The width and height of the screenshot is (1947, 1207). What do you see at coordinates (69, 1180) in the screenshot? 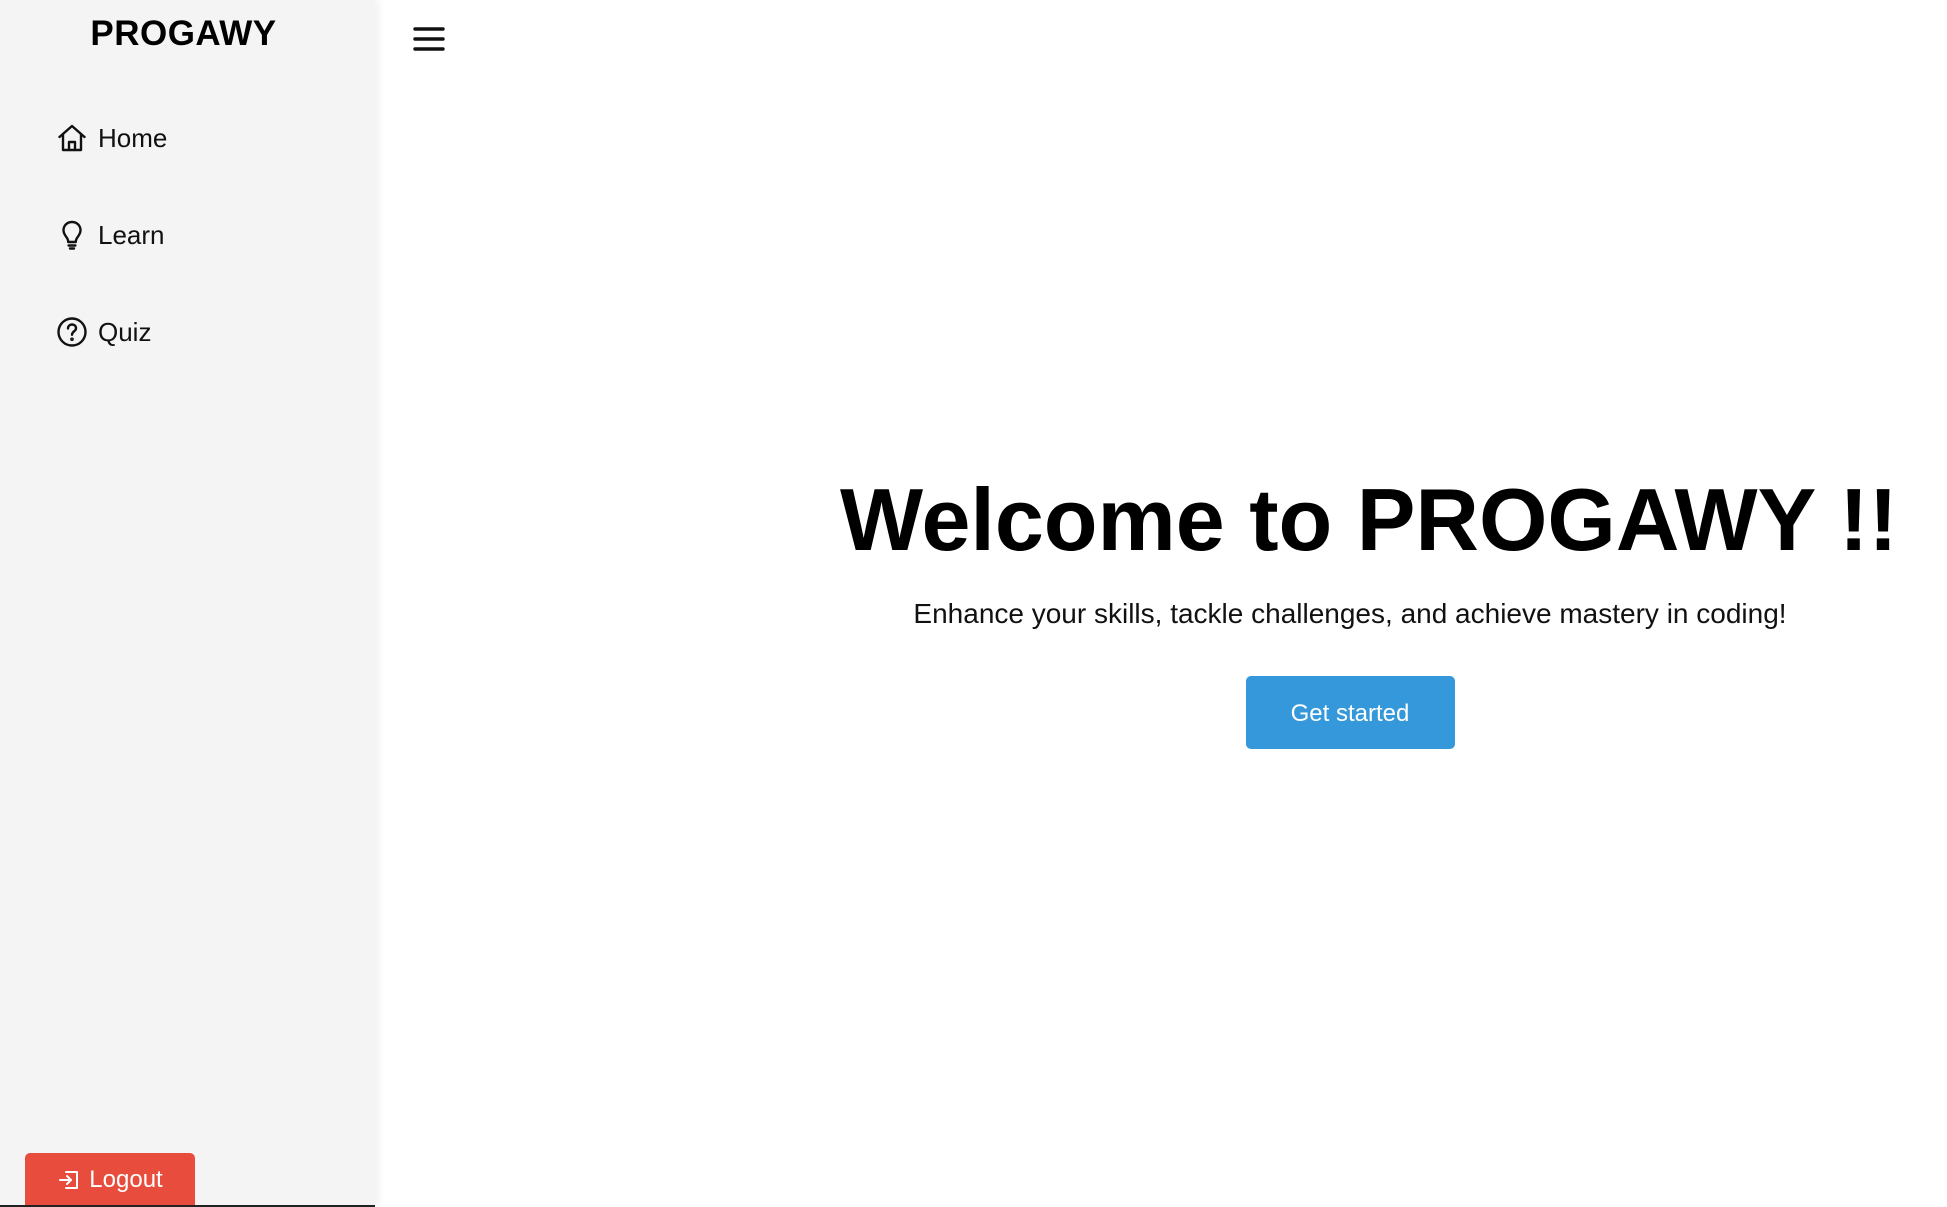
I see `logout-icon` at bounding box center [69, 1180].